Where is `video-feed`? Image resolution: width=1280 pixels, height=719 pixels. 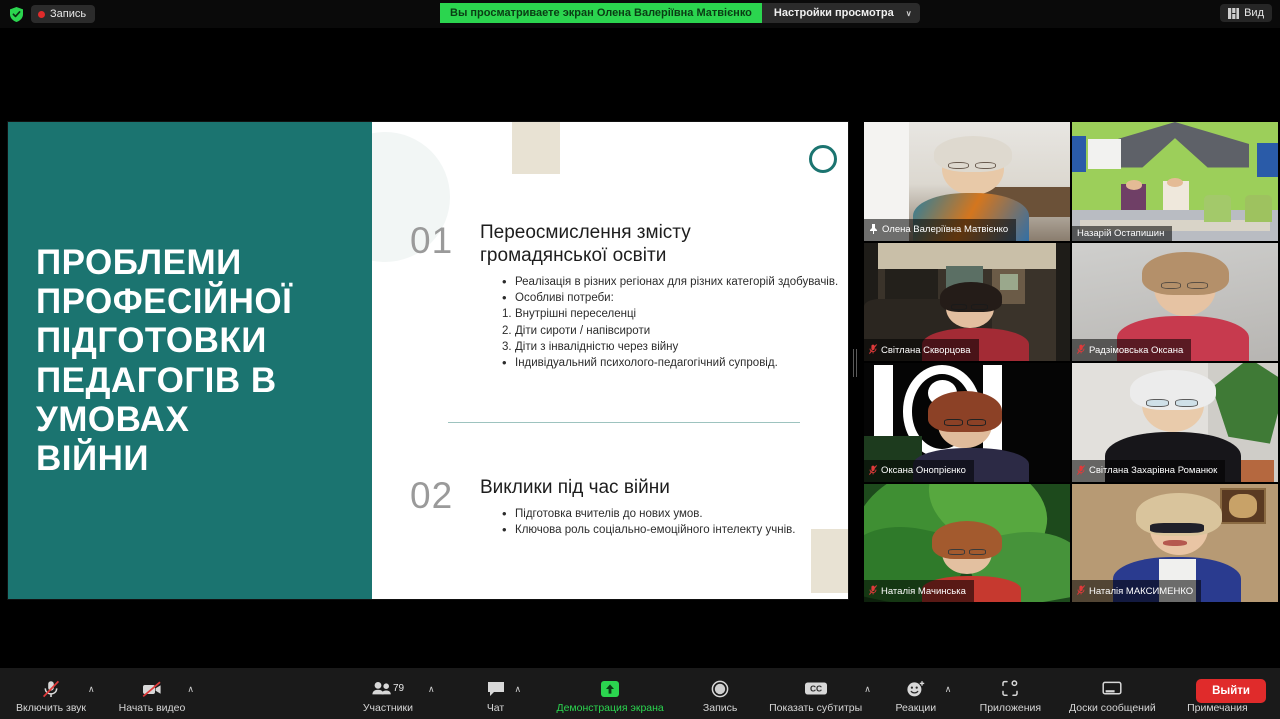 video-feed is located at coordinates (1175, 181).